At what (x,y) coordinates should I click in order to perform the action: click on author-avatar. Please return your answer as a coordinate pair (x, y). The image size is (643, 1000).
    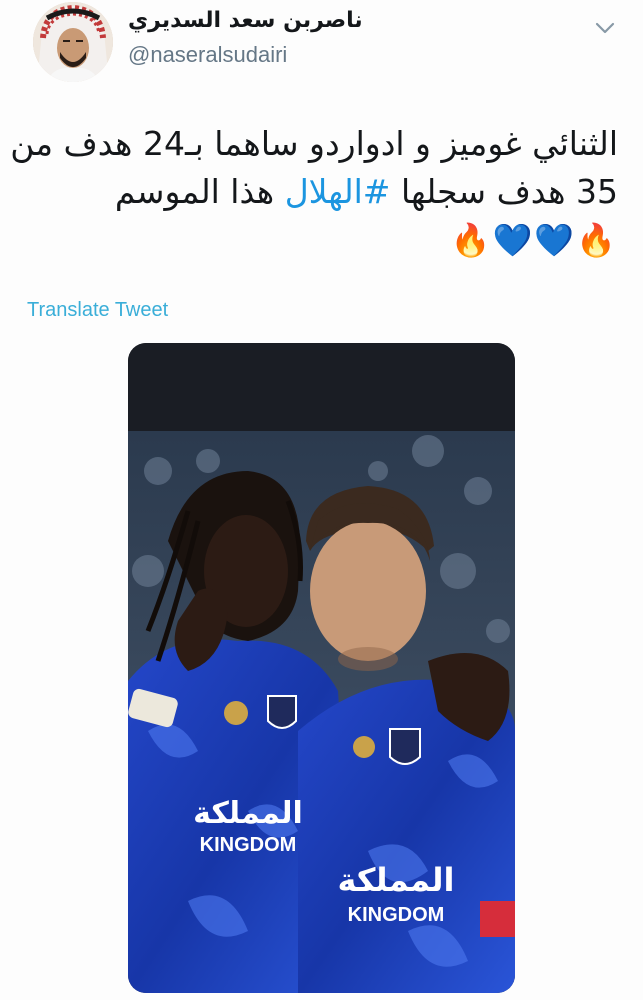
    Looking at the image, I should click on (73, 42).